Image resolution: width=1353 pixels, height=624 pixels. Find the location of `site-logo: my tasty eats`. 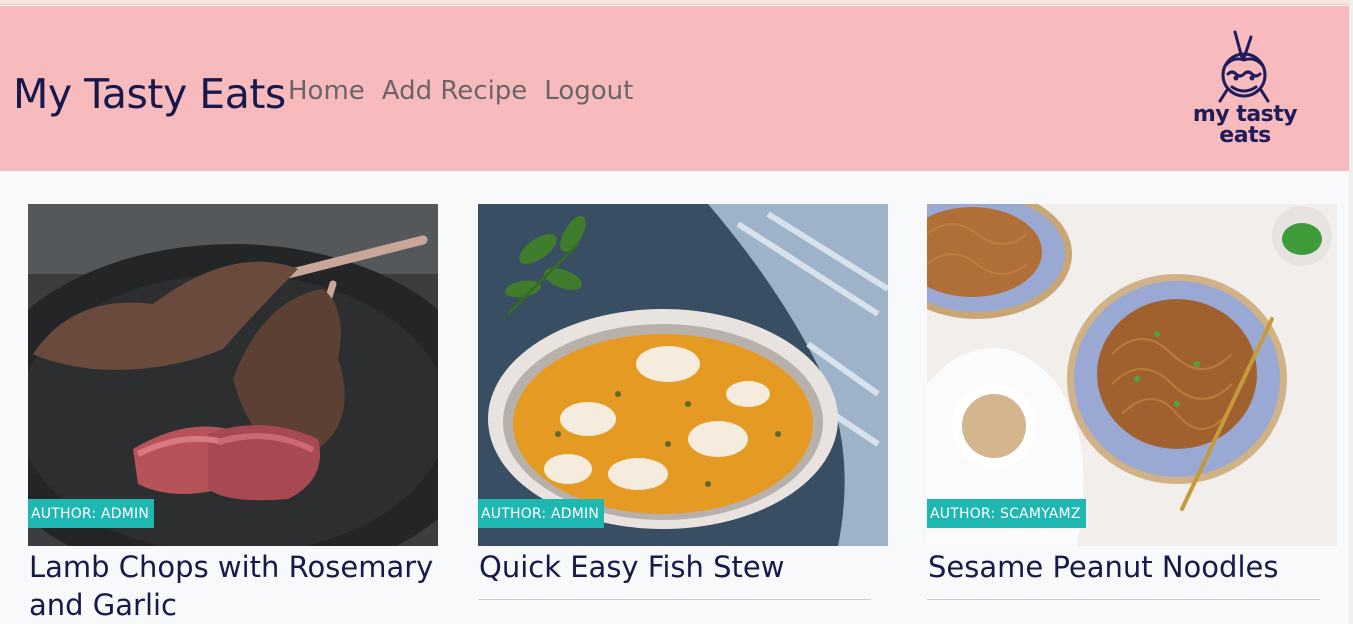

site-logo: my tasty eats is located at coordinates (1245, 92).